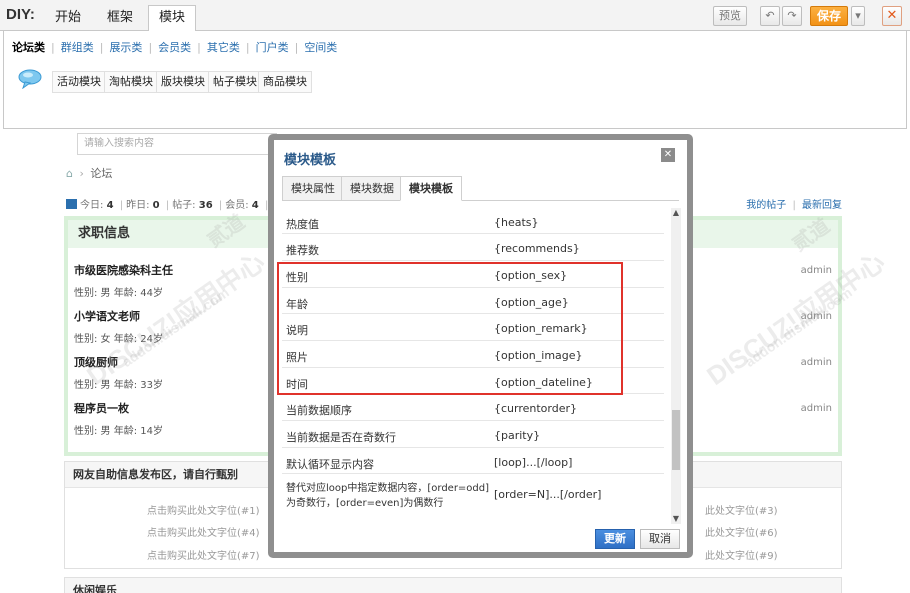  I want to click on ad-slot: 此处文字位(#3), so click(741, 509).